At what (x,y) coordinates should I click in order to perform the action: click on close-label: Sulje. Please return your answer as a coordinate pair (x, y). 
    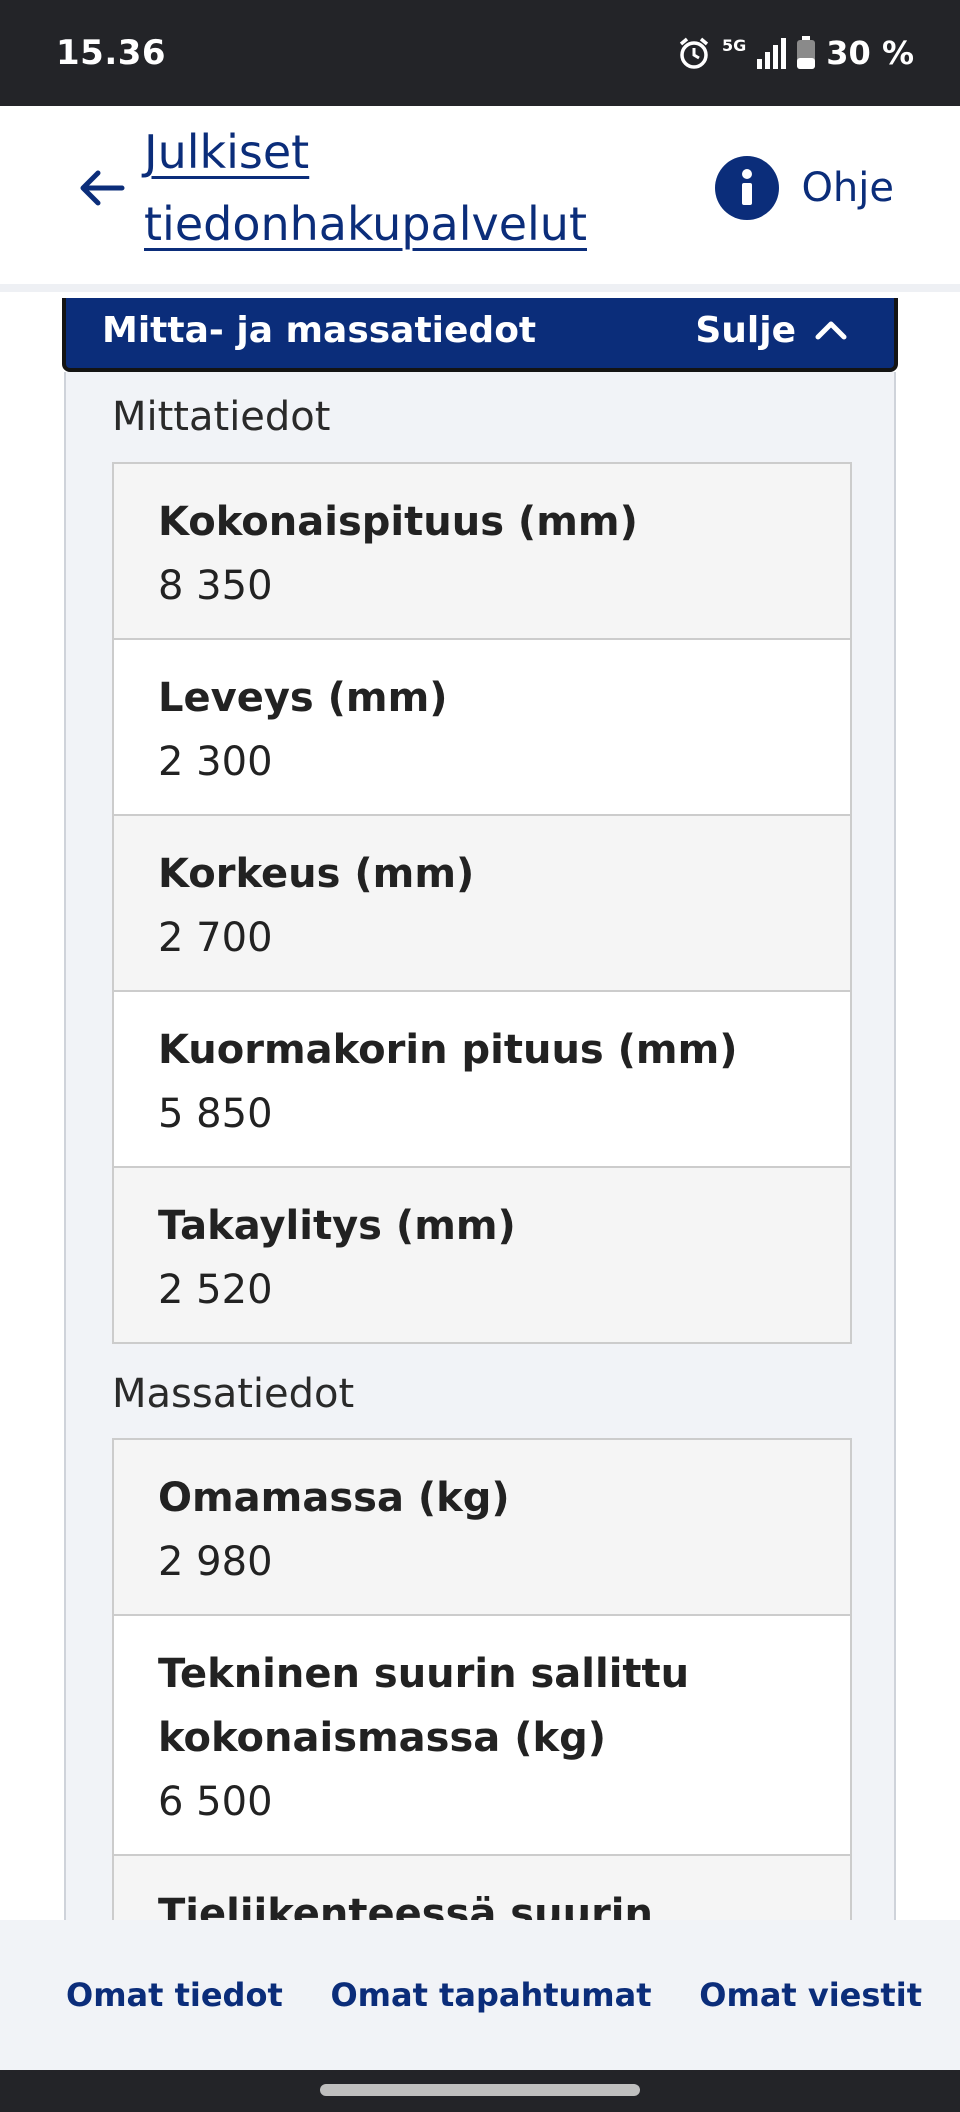
    Looking at the image, I should click on (745, 330).